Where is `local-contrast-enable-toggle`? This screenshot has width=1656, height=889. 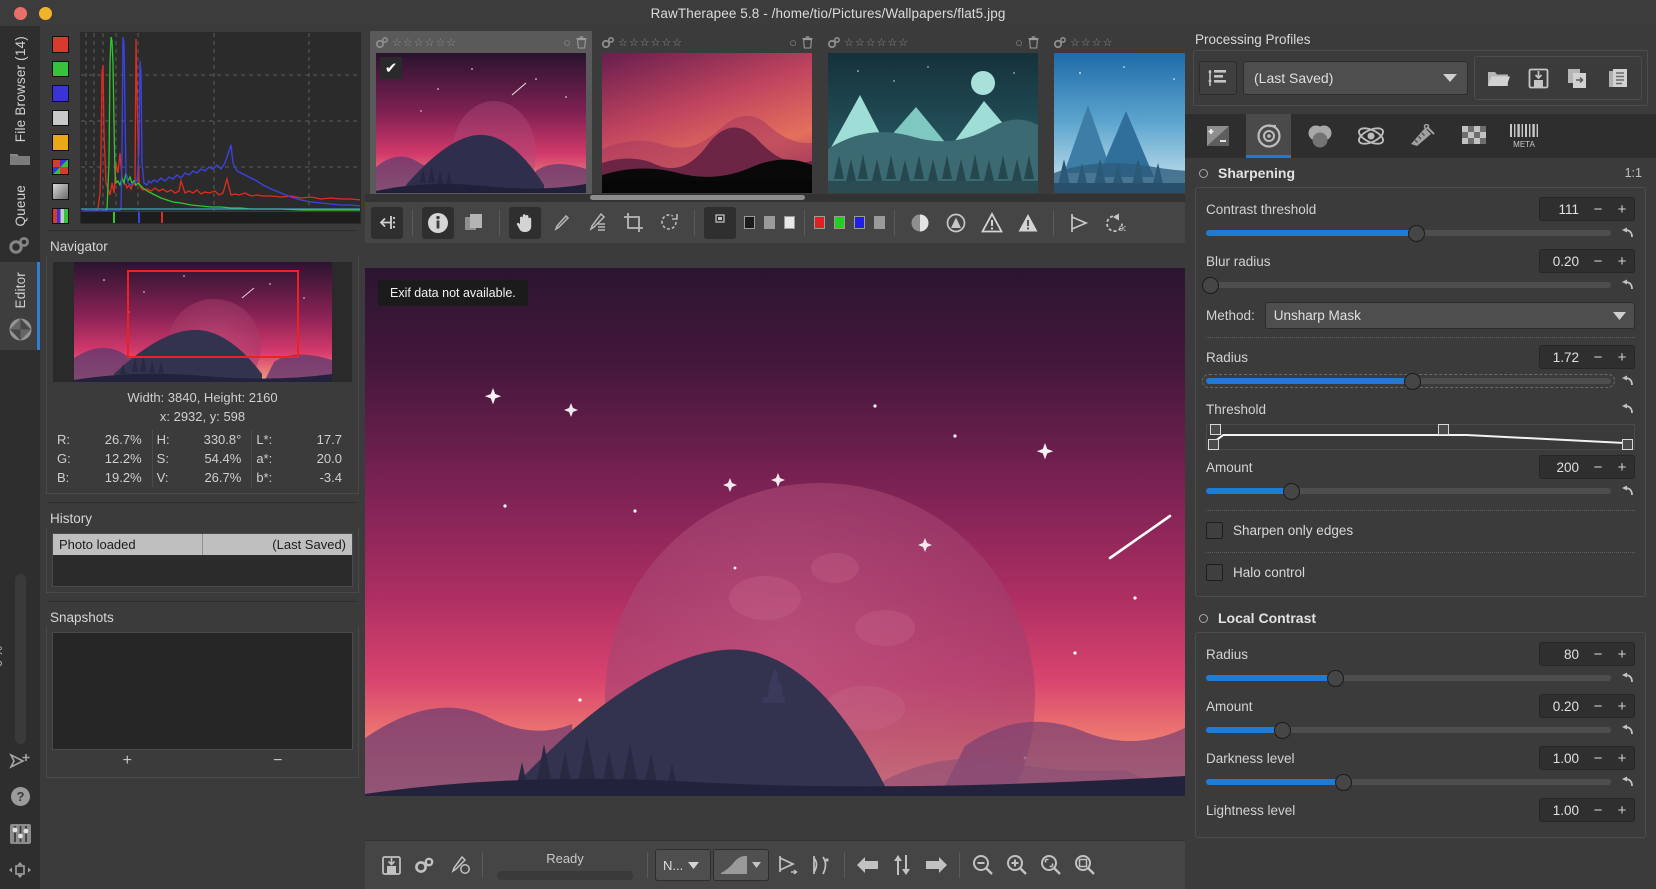 local-contrast-enable-toggle is located at coordinates (1203, 618).